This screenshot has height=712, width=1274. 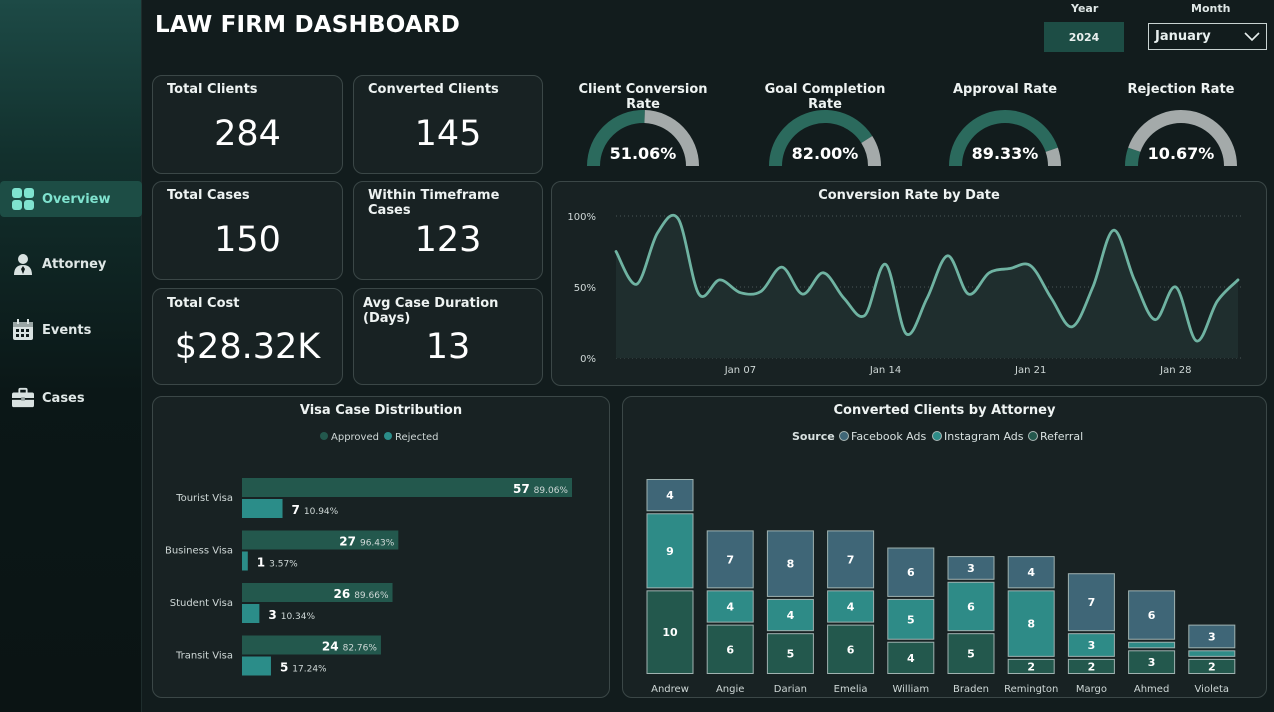 What do you see at coordinates (643, 125) in the screenshot?
I see `gauge-1: Client Conversion Rate 51.06%` at bounding box center [643, 125].